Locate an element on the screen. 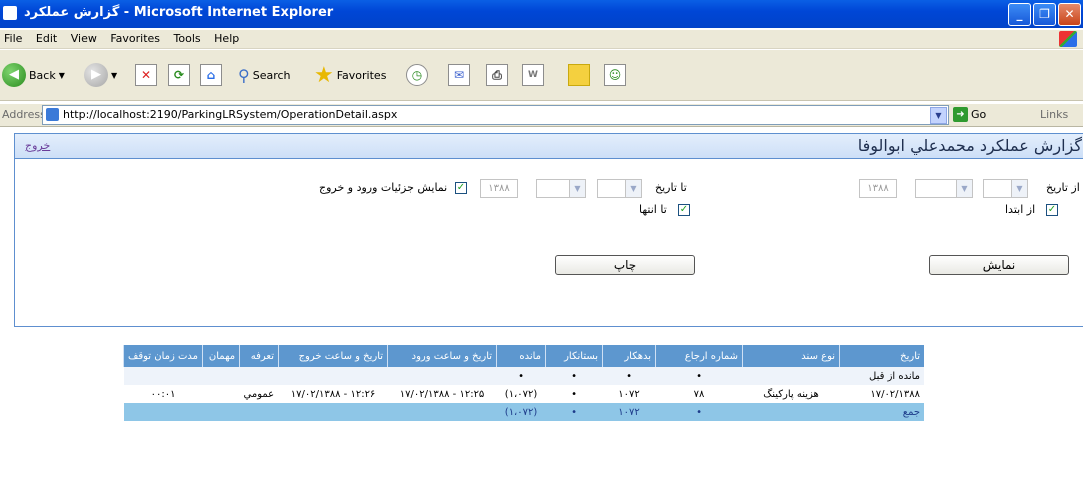 The height and width of the screenshot is (503, 1083). table-cell: مانده از قبل is located at coordinates (882, 376).